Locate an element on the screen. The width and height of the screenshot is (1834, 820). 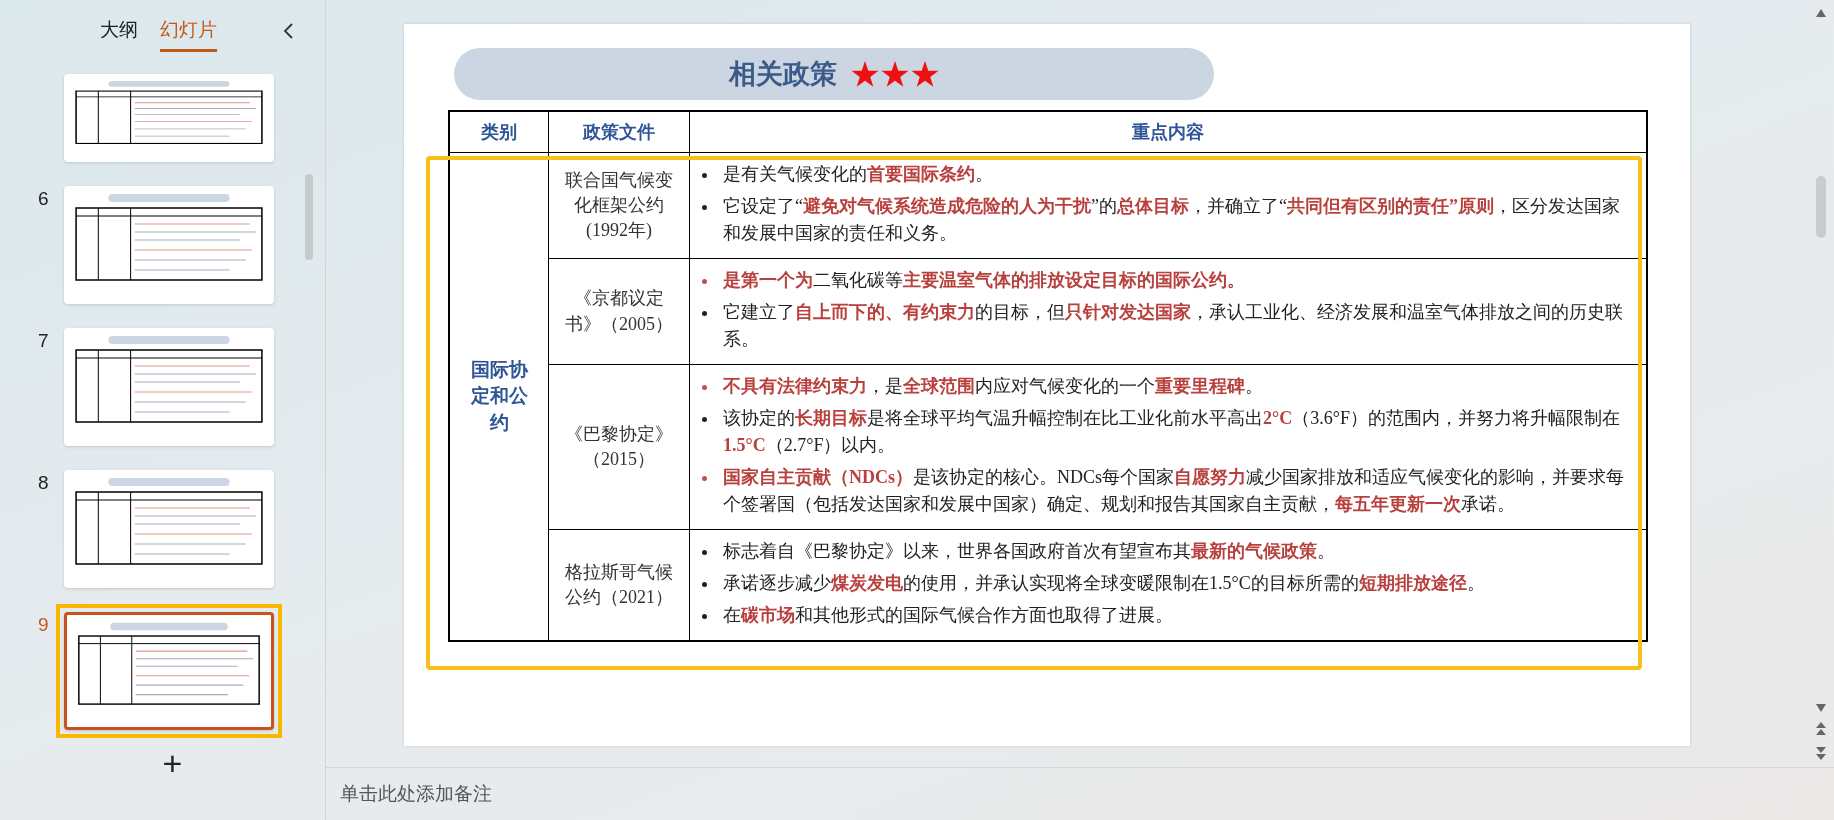
scroll-down-icon is located at coordinates (1821, 708).